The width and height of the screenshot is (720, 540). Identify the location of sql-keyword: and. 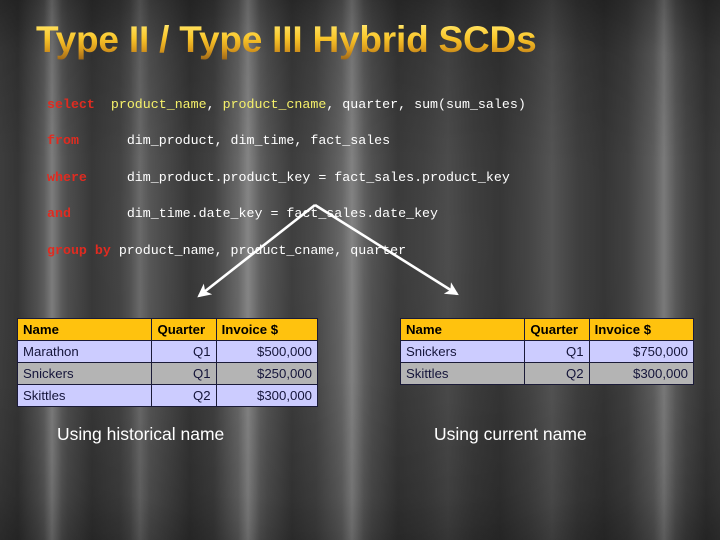
(59, 214).